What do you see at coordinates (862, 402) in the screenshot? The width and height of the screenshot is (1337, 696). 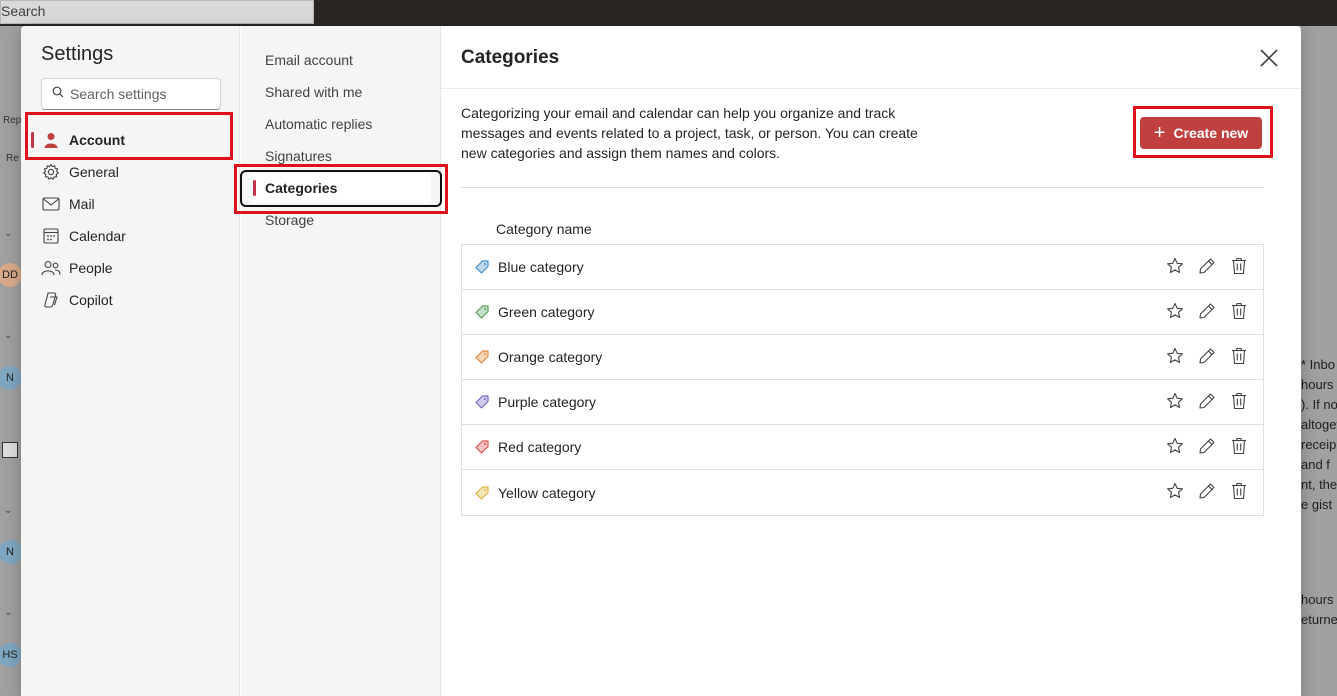 I see `category-row: Purple category` at bounding box center [862, 402].